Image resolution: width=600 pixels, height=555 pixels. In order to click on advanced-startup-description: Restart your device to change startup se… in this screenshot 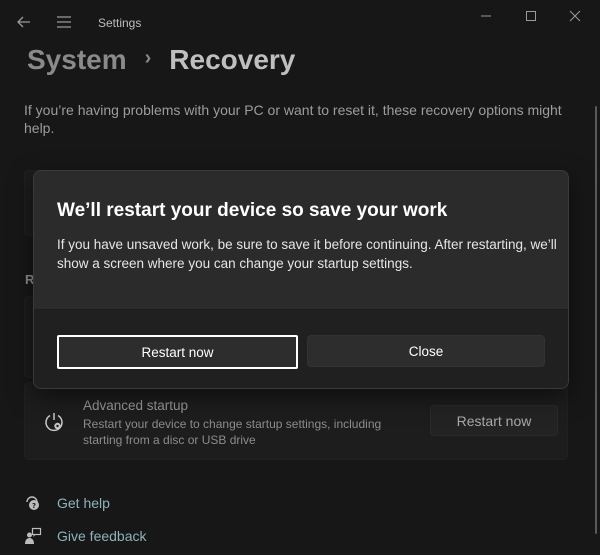, I will do `click(232, 432)`.